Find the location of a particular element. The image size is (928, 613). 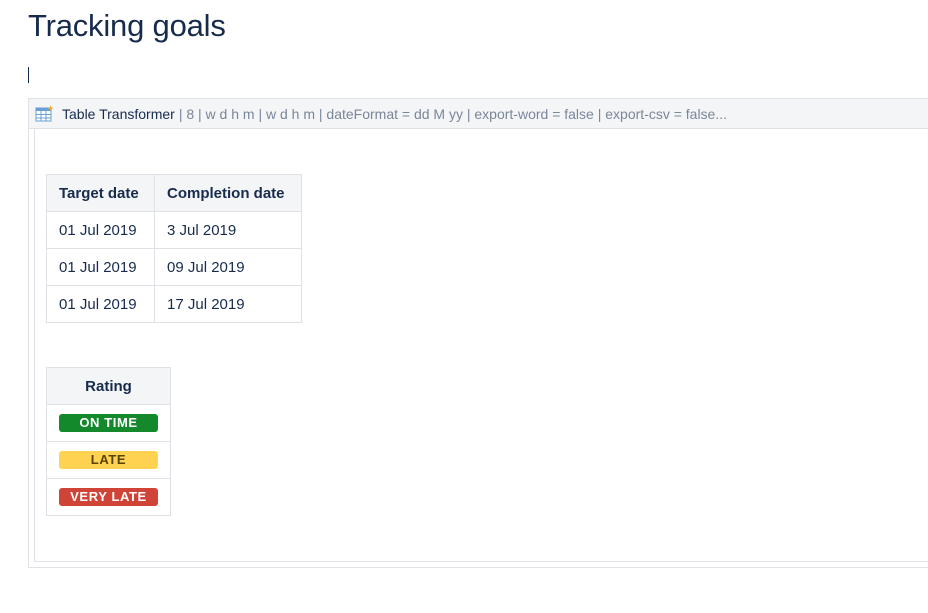

table-row: VERY LATE is located at coordinates (108, 497).